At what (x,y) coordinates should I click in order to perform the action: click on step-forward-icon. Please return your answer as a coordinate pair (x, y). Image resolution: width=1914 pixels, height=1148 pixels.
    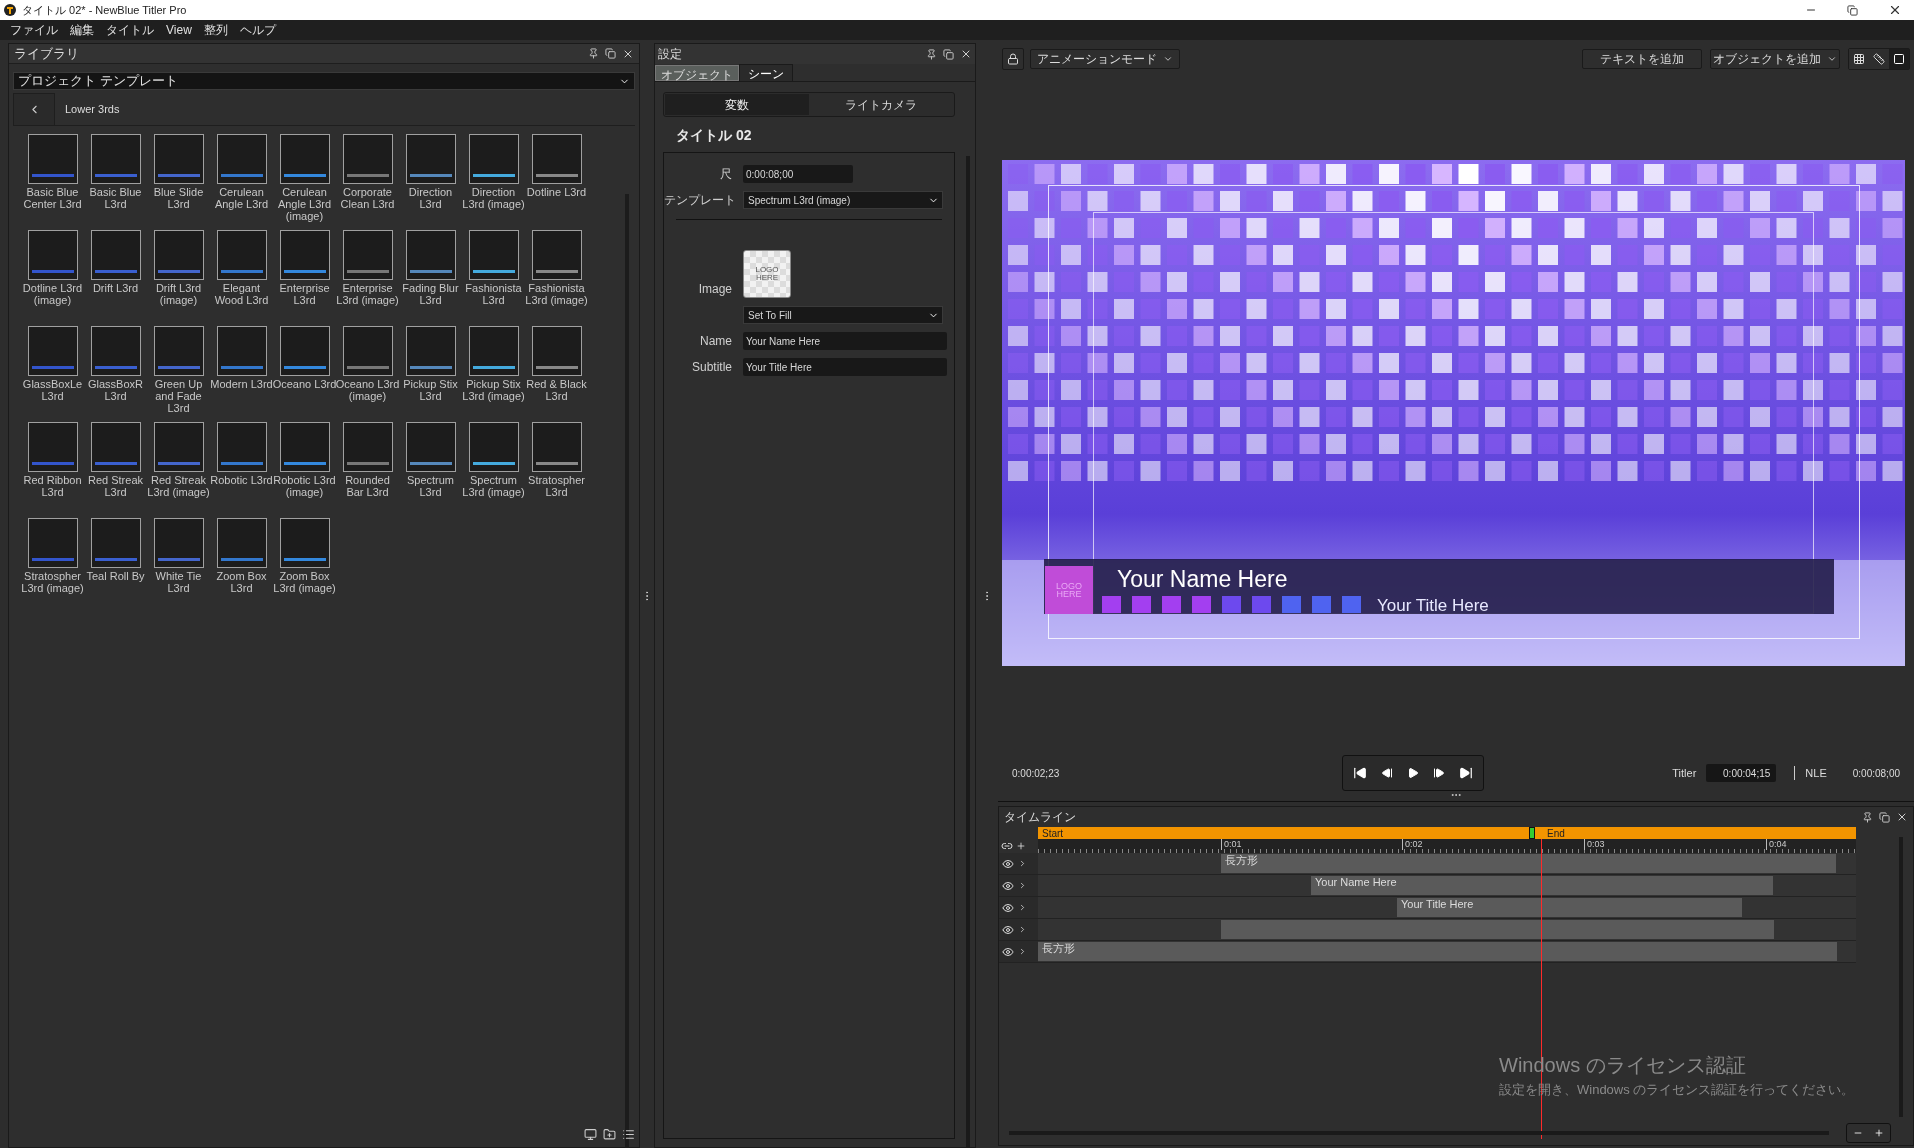
    Looking at the image, I should click on (1439, 773).